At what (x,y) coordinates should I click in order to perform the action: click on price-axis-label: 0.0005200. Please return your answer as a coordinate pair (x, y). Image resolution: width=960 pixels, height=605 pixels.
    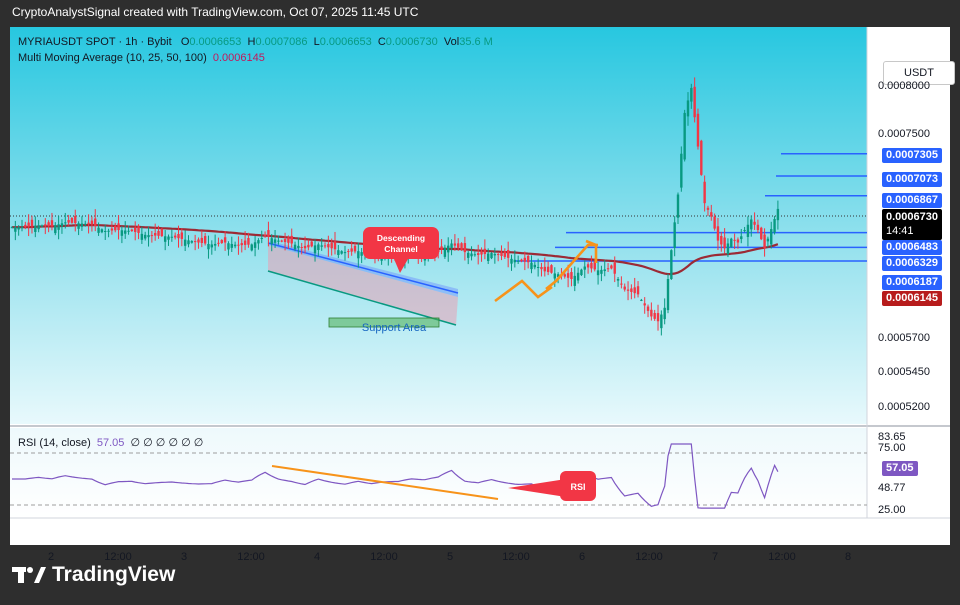
    Looking at the image, I should click on (904, 407).